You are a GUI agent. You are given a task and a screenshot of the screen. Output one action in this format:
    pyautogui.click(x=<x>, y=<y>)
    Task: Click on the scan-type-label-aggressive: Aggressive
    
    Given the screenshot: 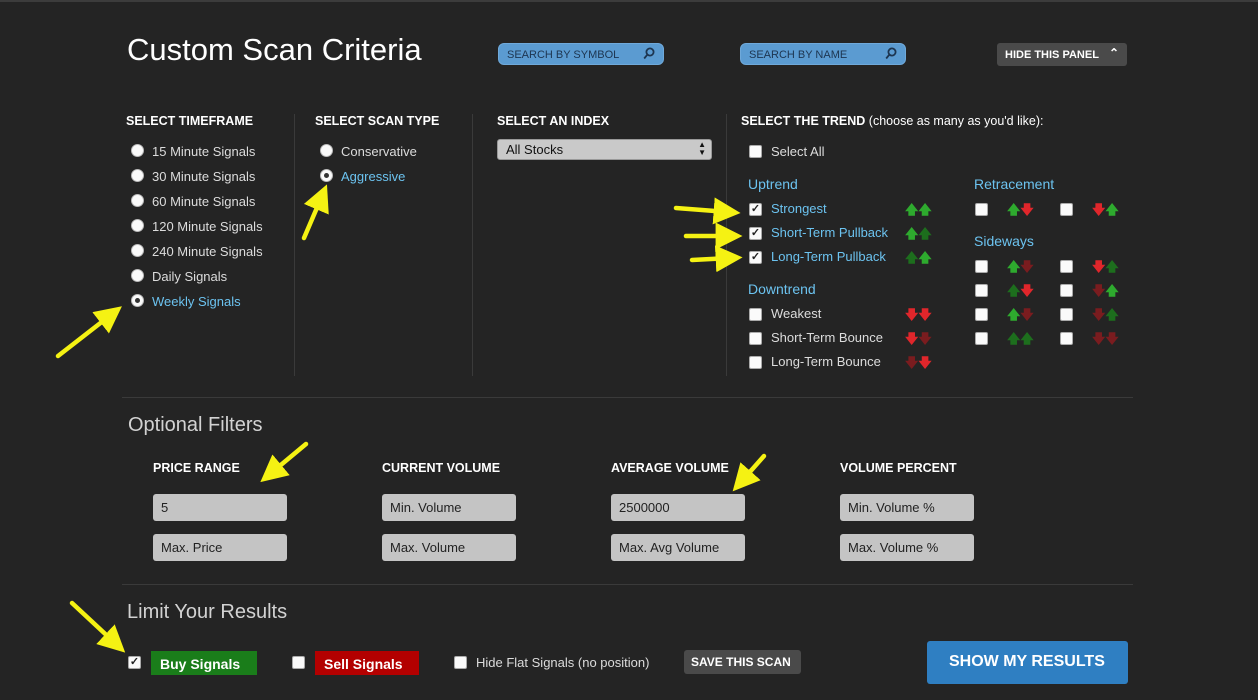 What is the action you would take?
    pyautogui.click(x=373, y=176)
    